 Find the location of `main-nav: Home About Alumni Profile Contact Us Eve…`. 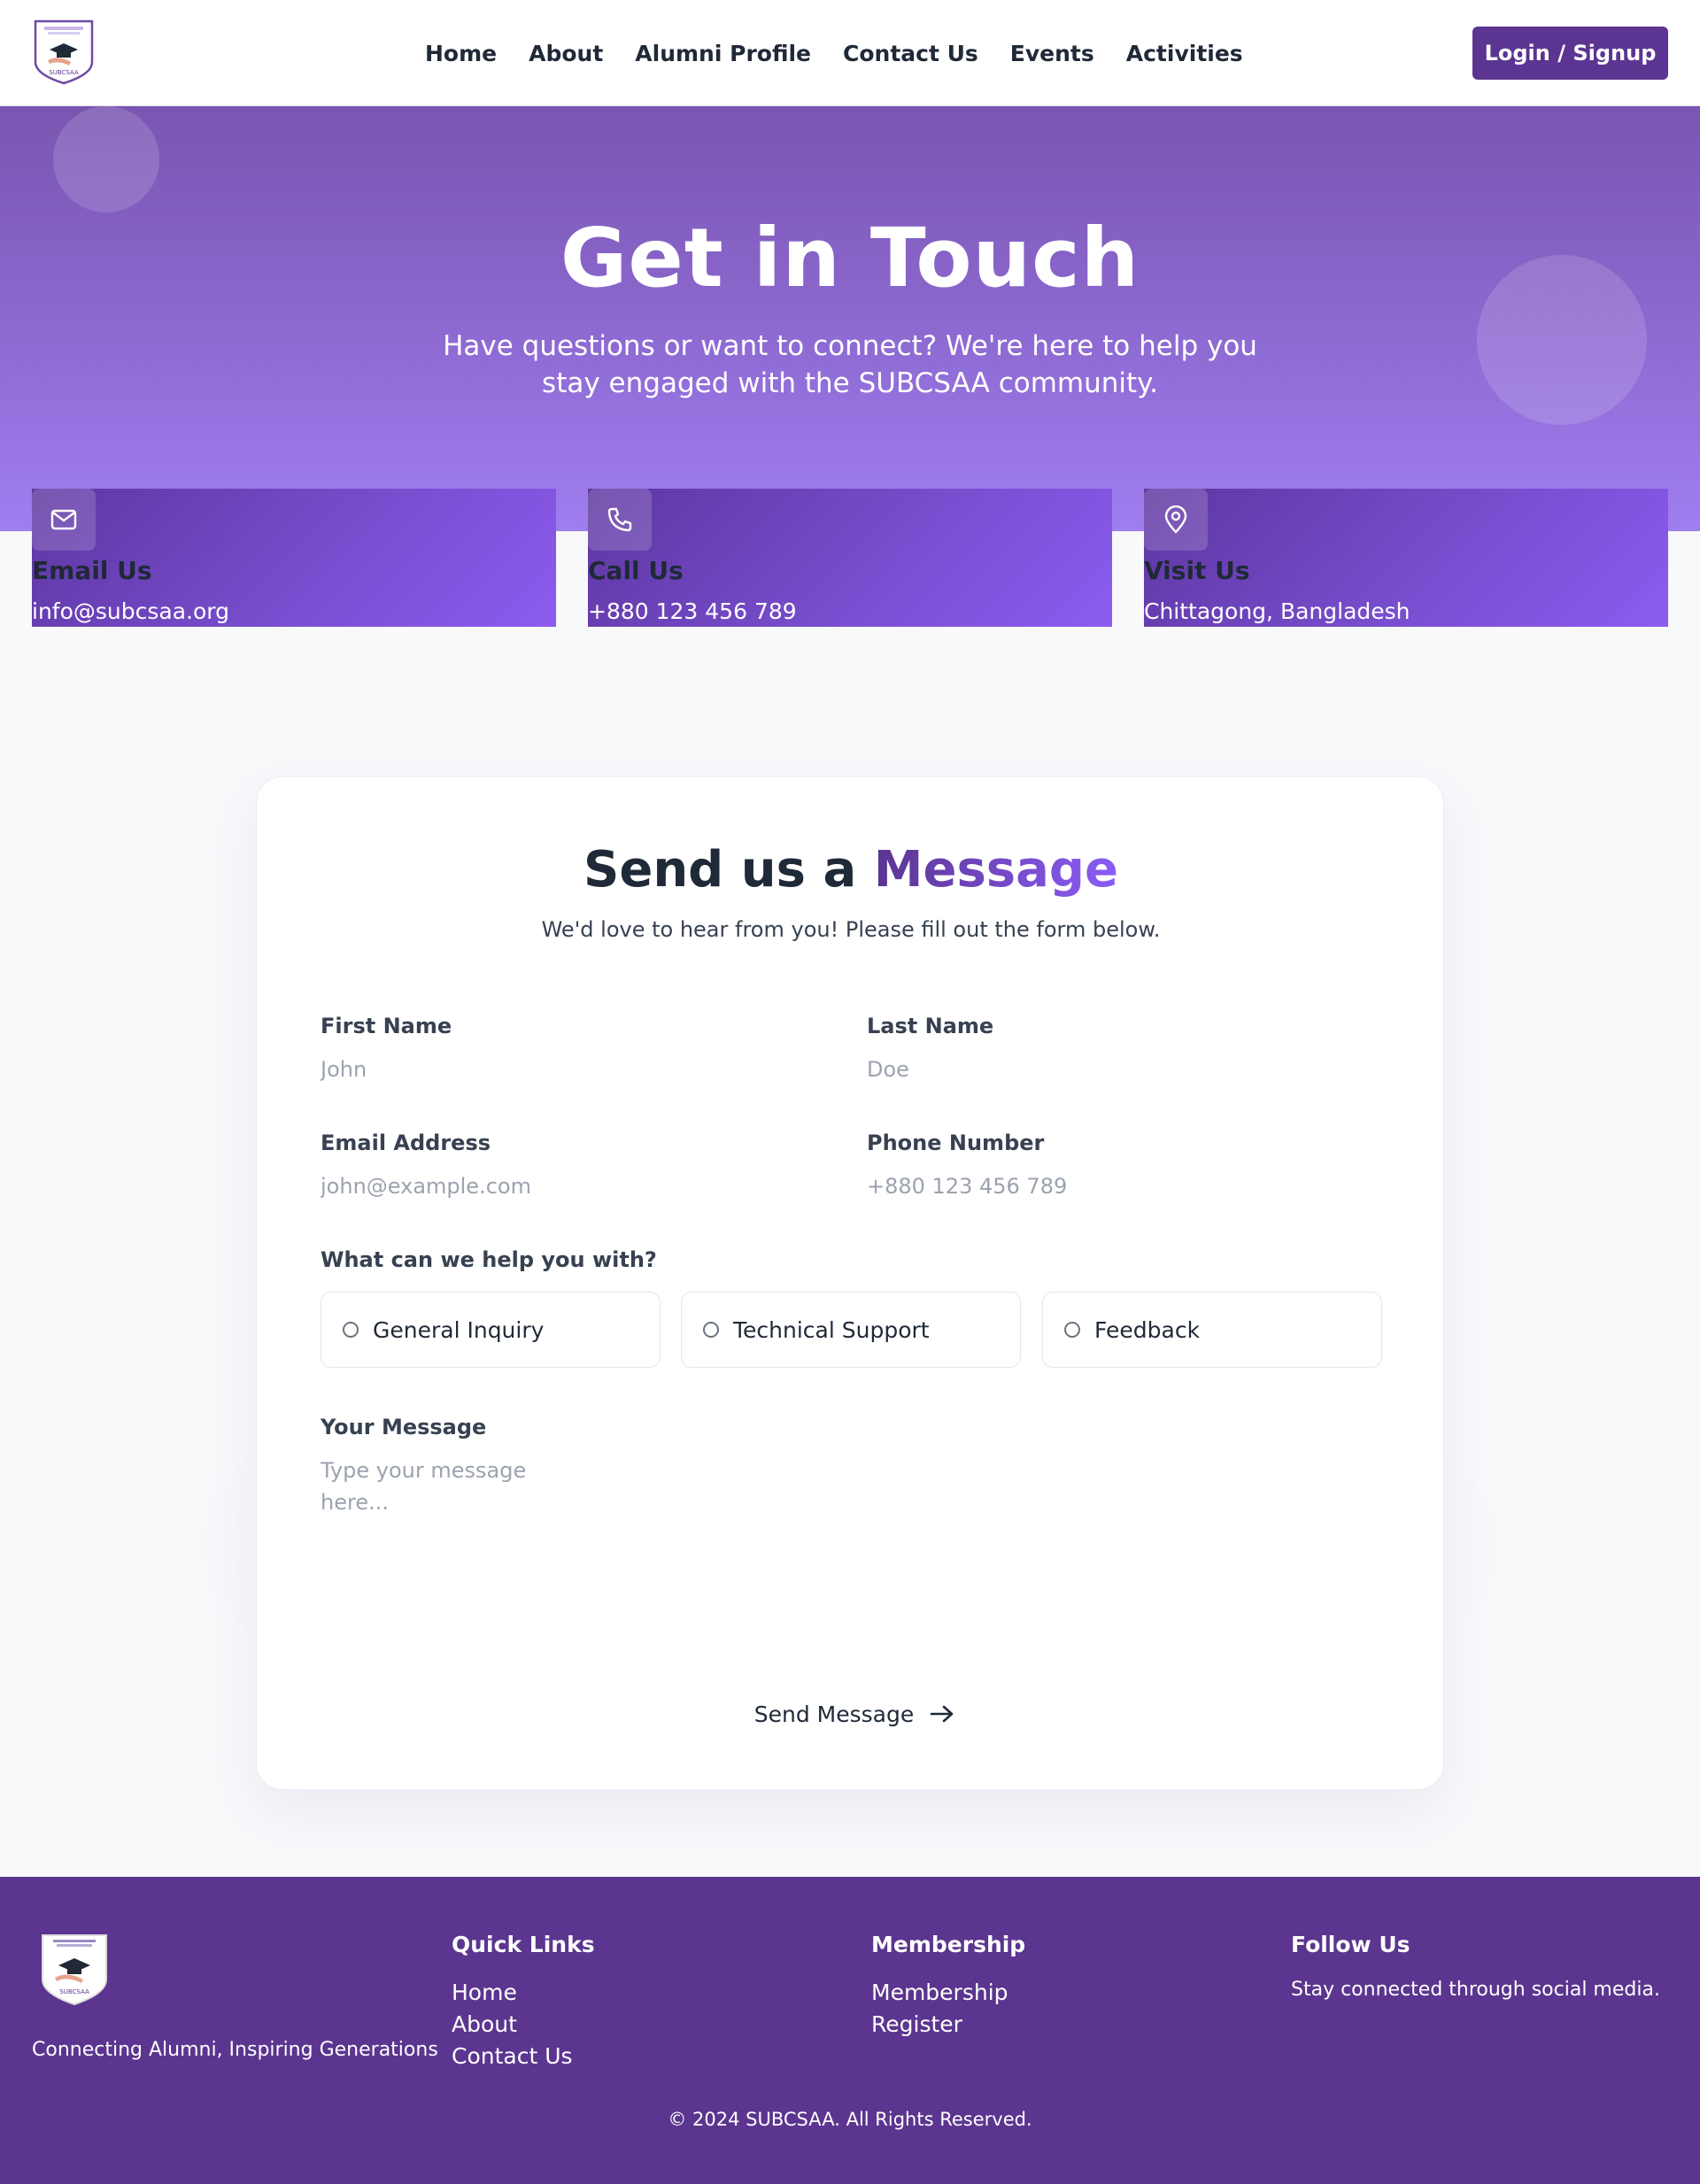

main-nav: Home About Alumni Profile Contact Us Eve… is located at coordinates (834, 53).